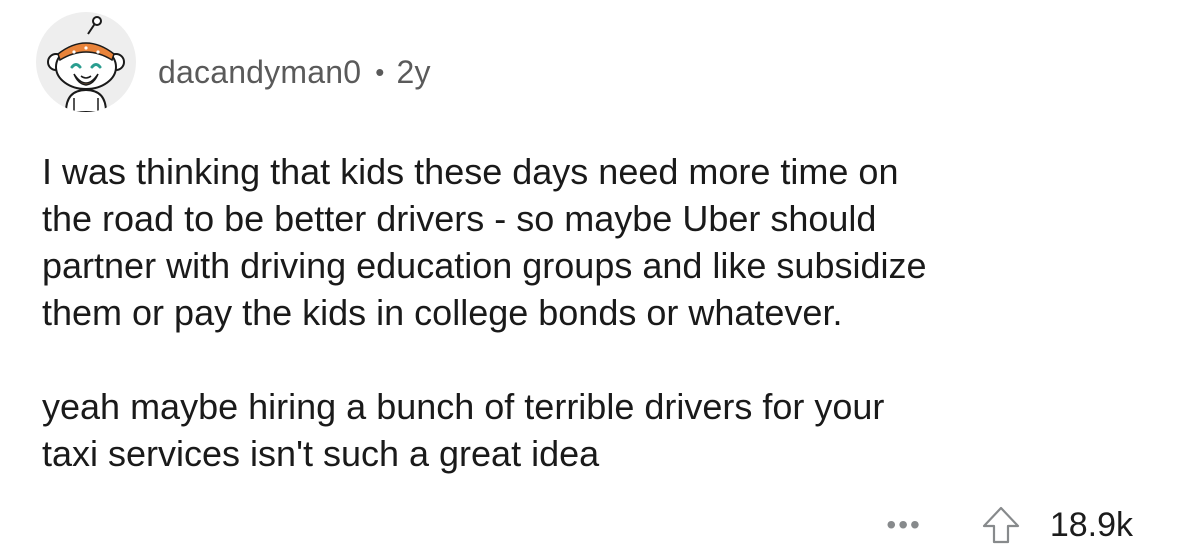 The height and width of the screenshot is (557, 1179). I want to click on vote-score: 18.9k, so click(1091, 524).